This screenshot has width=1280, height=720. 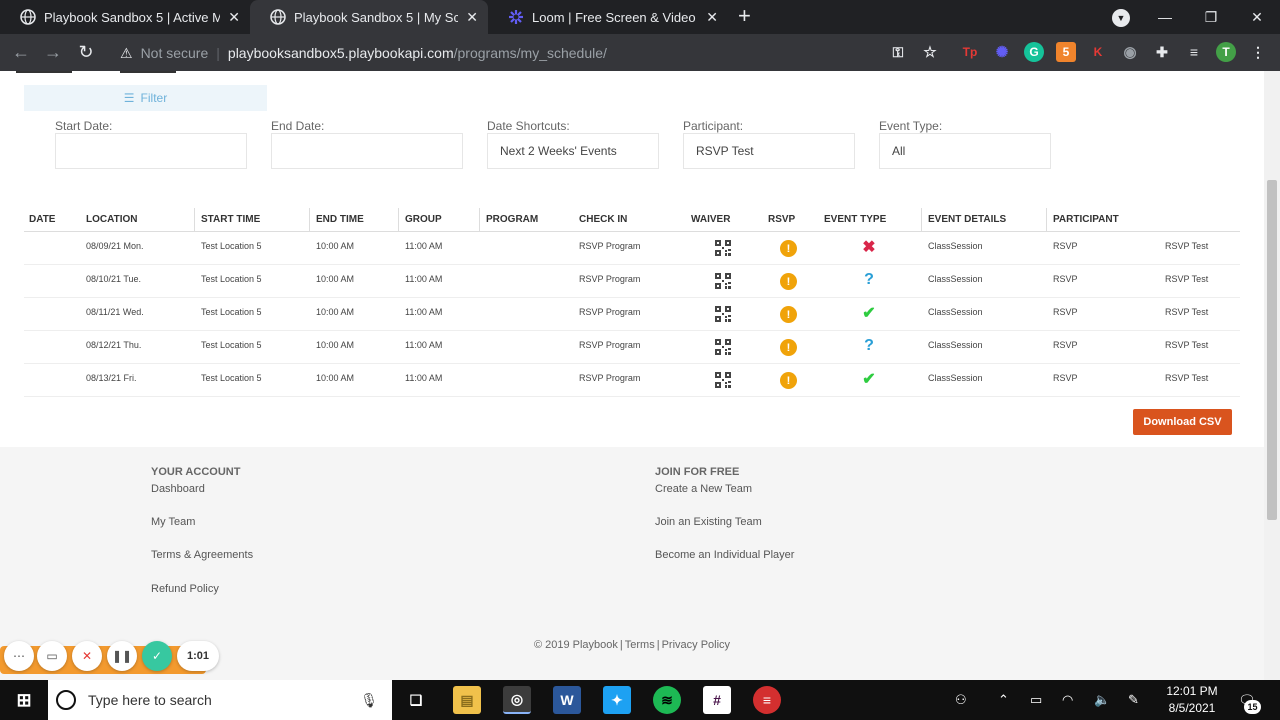 I want to click on app-red-icon: ≡, so click(x=767, y=700).